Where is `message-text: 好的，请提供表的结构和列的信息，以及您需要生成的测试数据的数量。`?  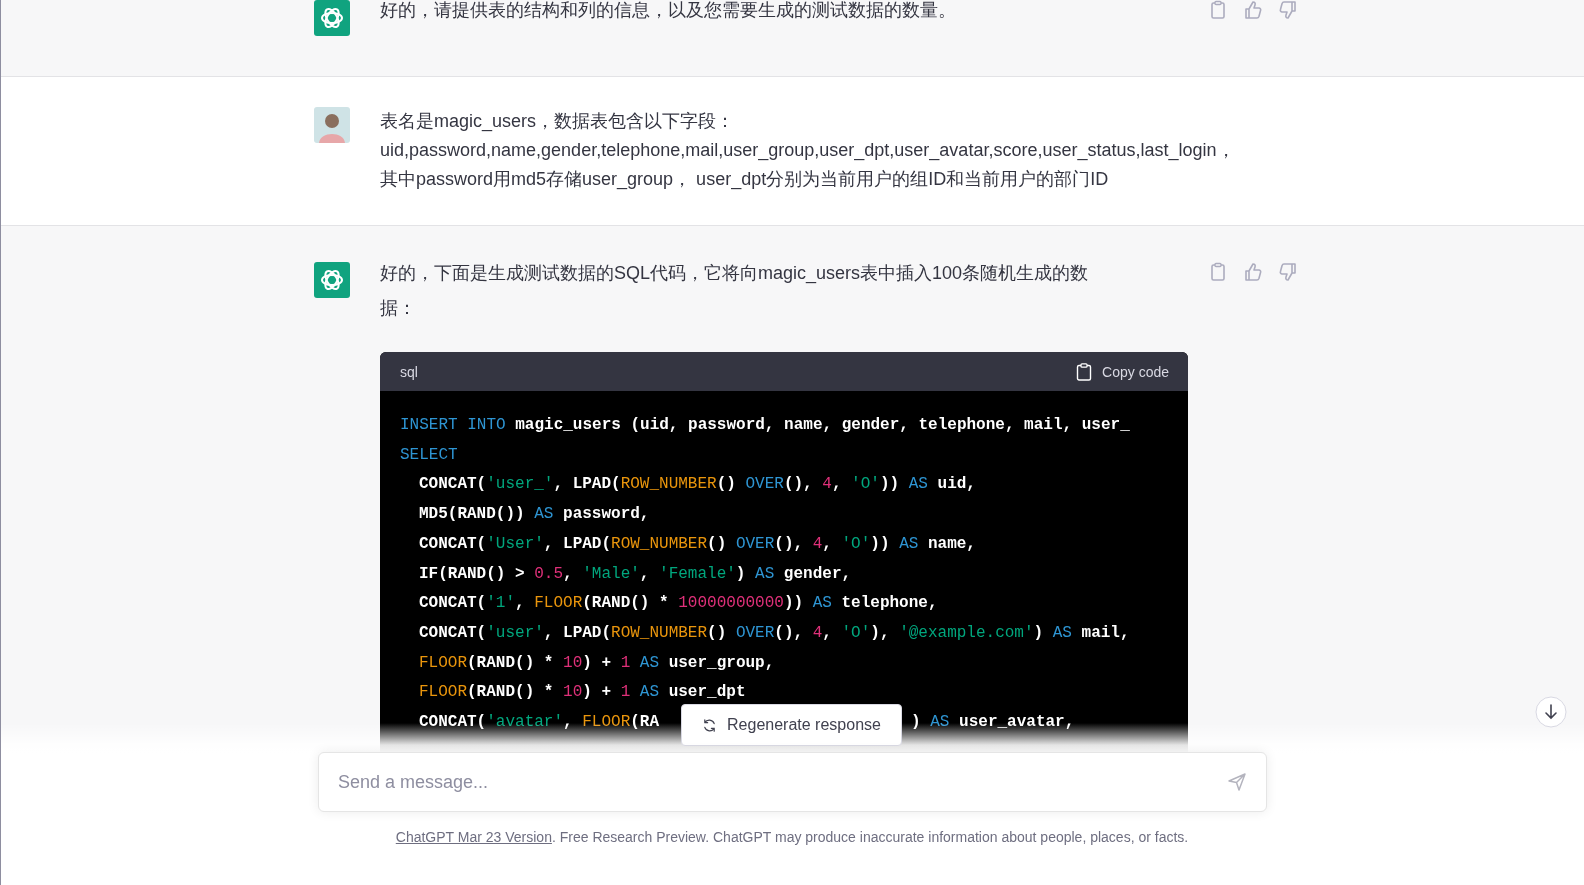 message-text: 好的，请提供表的结构和列的信息，以及您需要生成的测试数据的数量。 is located at coordinates (668, 10).